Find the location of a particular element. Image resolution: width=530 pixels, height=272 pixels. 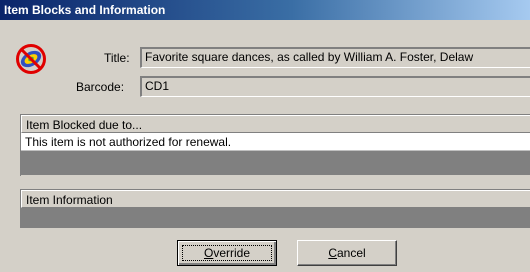

override-button-label: Override is located at coordinates (227, 253).